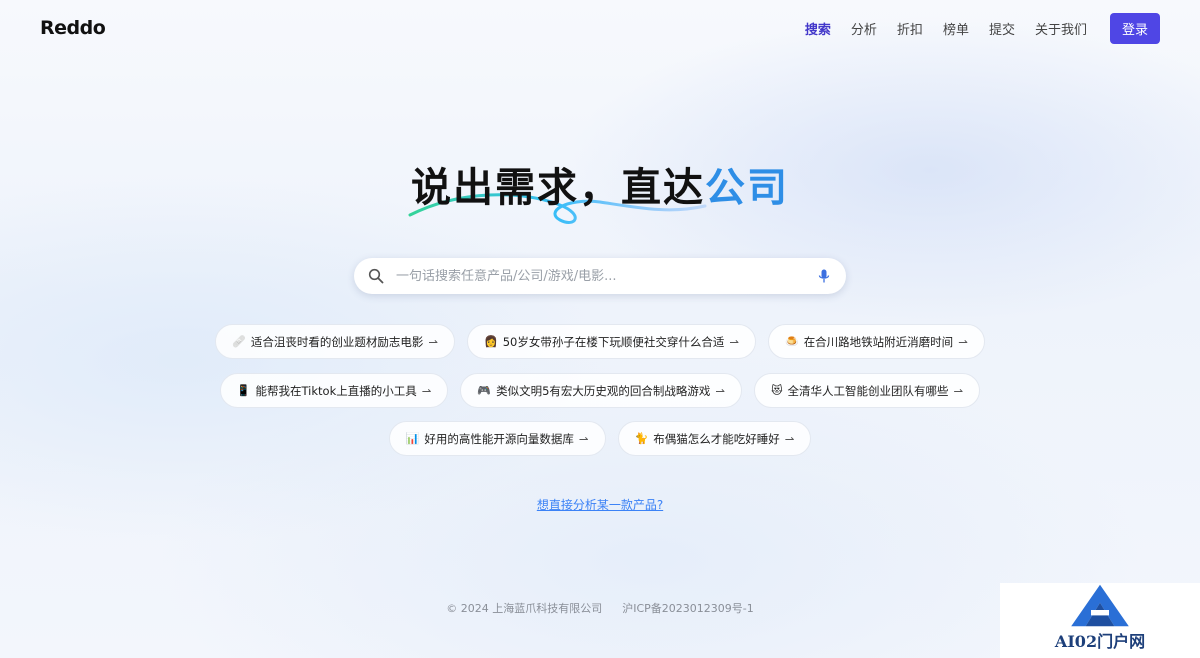 This screenshot has height=658, width=1200. I want to click on suggestion-chip: 🐈 布偶猫怎么才能吃好睡好 ⇀, so click(714, 438).